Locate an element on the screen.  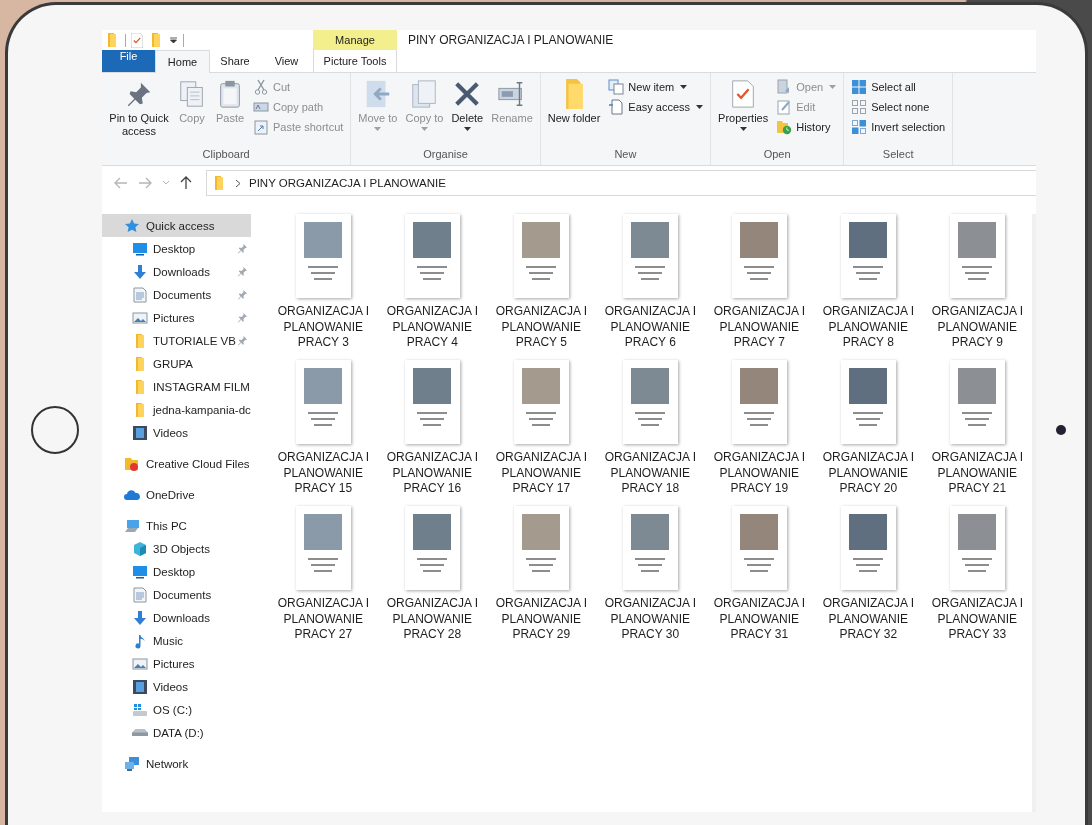
context-tab-group-label: Manage is located at coordinates (355, 40).